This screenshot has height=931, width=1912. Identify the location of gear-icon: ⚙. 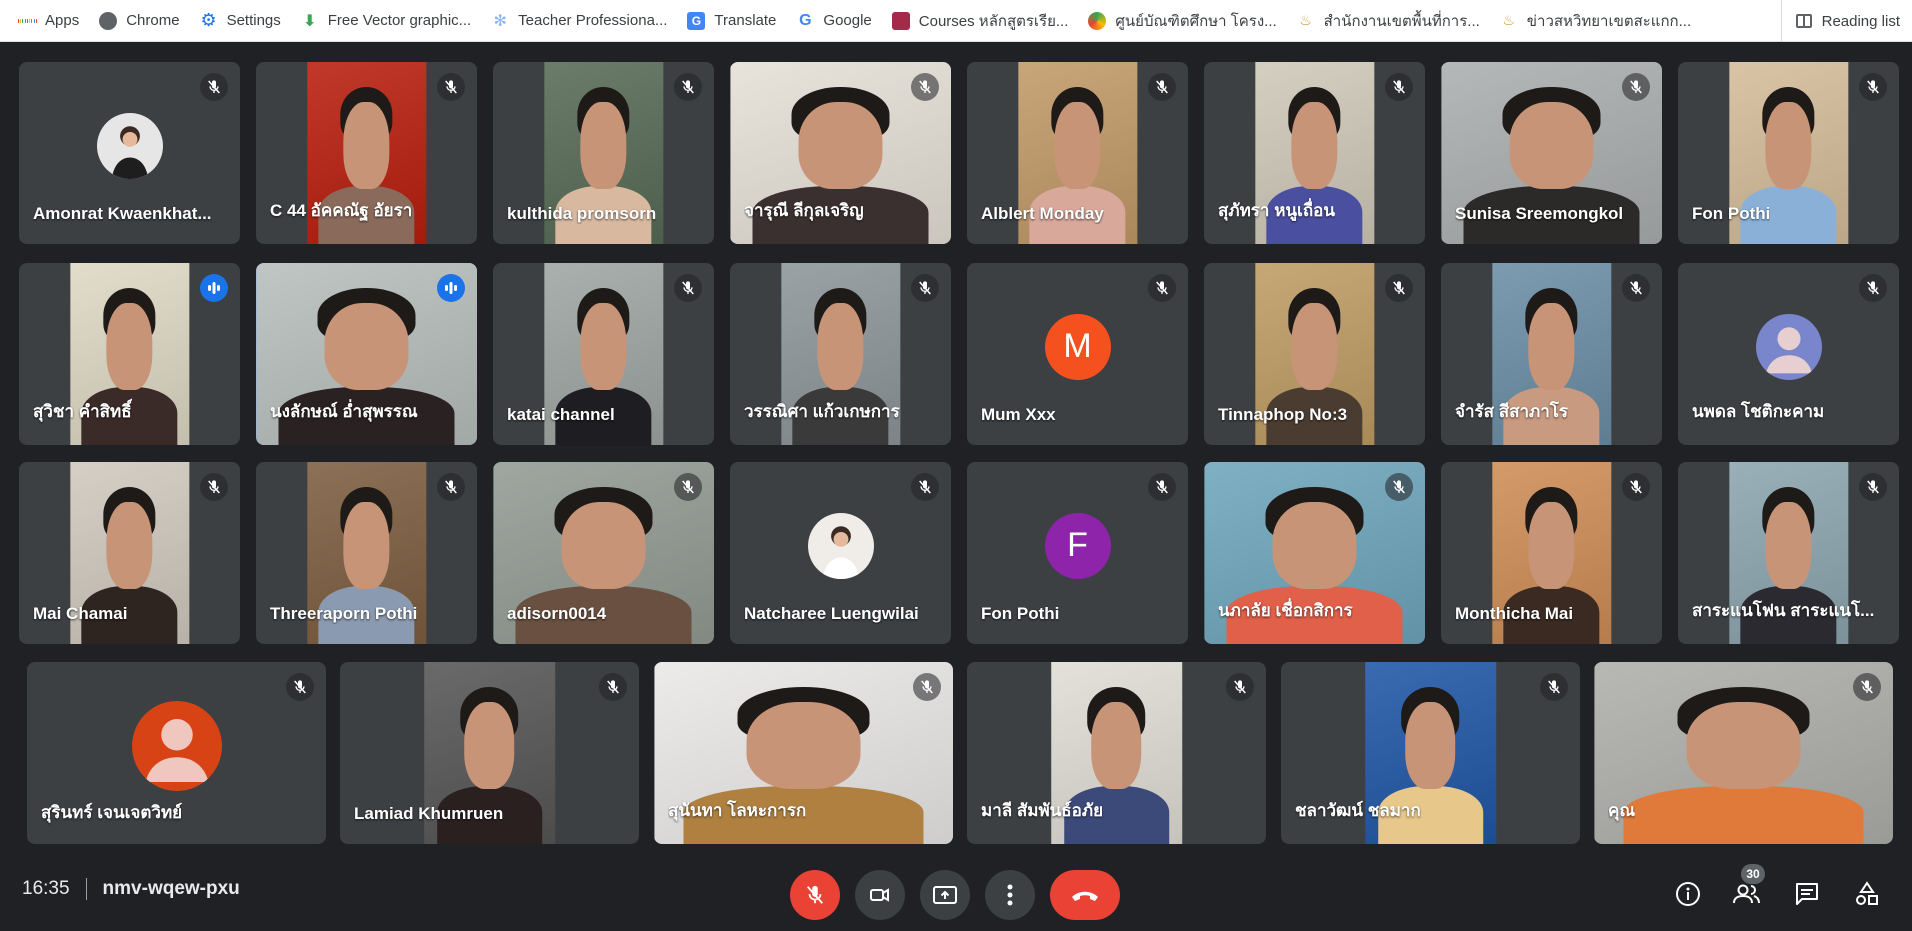
(208, 20).